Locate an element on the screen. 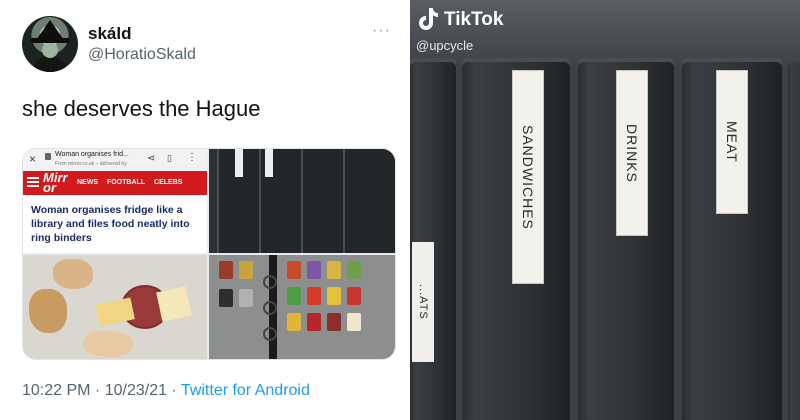 This screenshot has height=420, width=800. spine-label-meat: MEAT is located at coordinates (732, 142).